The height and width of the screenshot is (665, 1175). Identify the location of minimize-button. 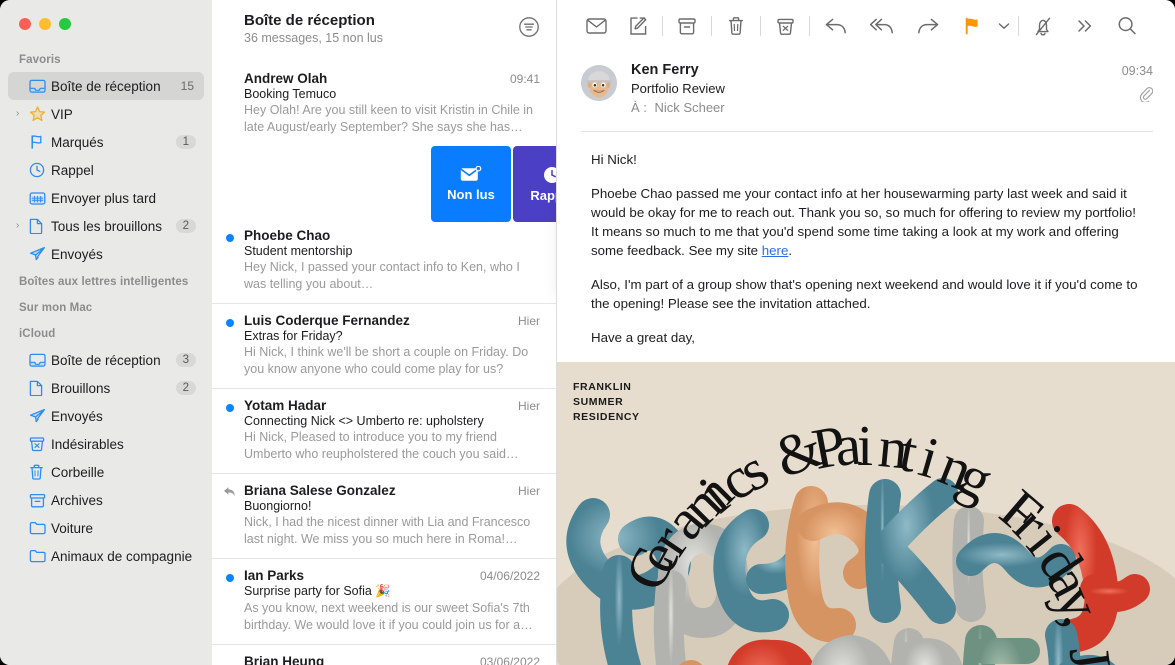
(45, 24).